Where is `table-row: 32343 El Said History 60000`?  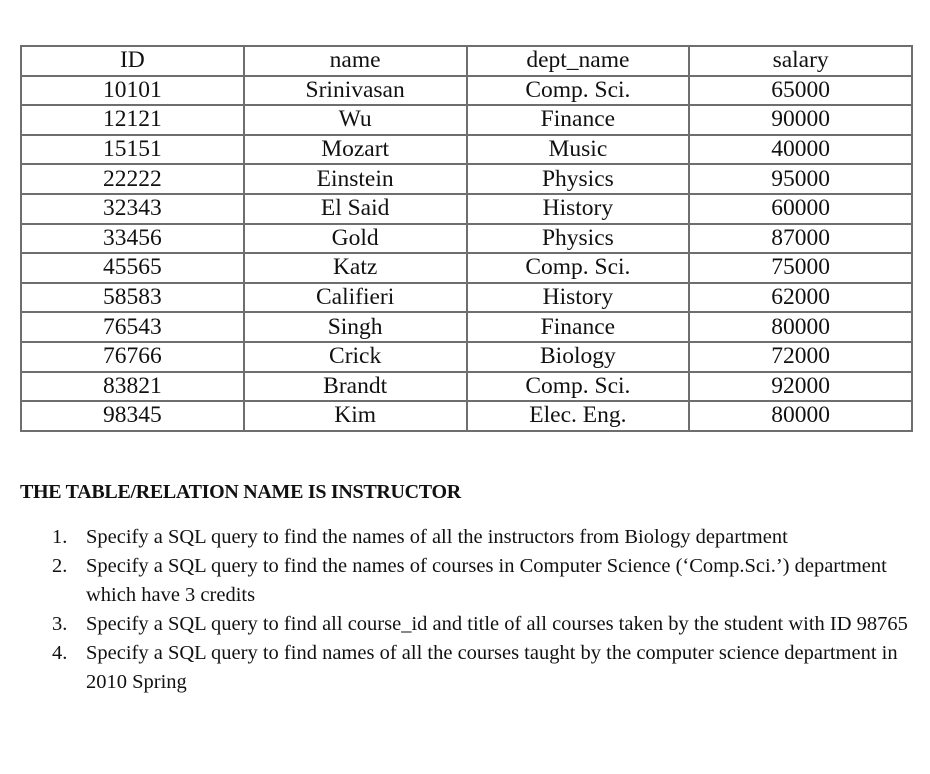 table-row: 32343 El Said History 60000 is located at coordinates (466, 208).